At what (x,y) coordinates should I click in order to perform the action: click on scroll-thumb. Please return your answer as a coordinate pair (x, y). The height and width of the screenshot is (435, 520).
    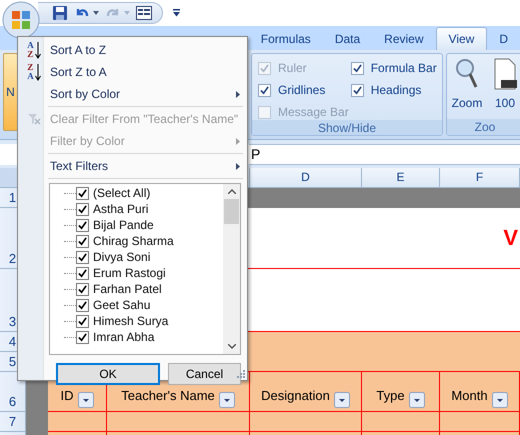
    Looking at the image, I should click on (231, 211).